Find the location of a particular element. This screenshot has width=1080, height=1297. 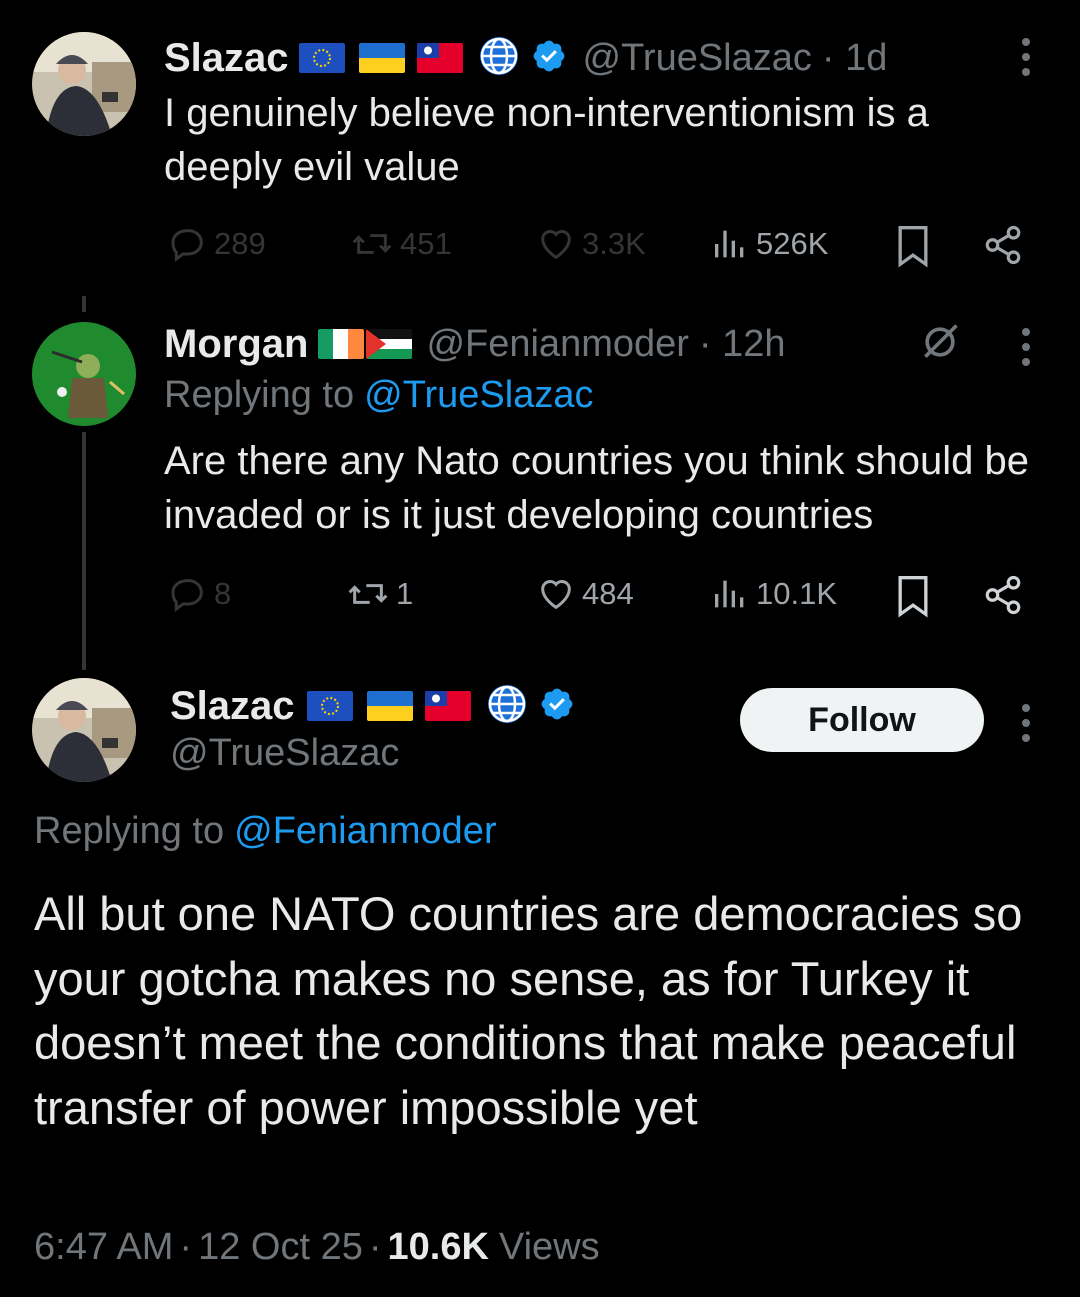

tweet-header: Morgan @Fenianmoder · 12h is located at coordinates (475, 344).